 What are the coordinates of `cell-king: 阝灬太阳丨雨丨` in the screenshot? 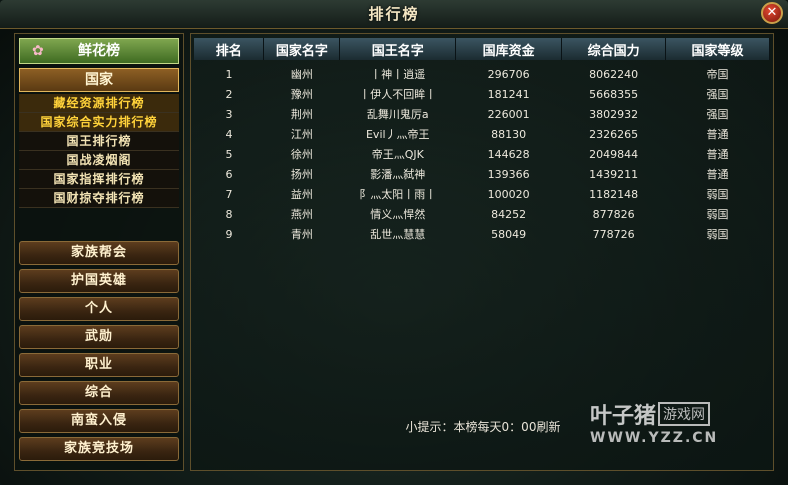 It's located at (398, 194).